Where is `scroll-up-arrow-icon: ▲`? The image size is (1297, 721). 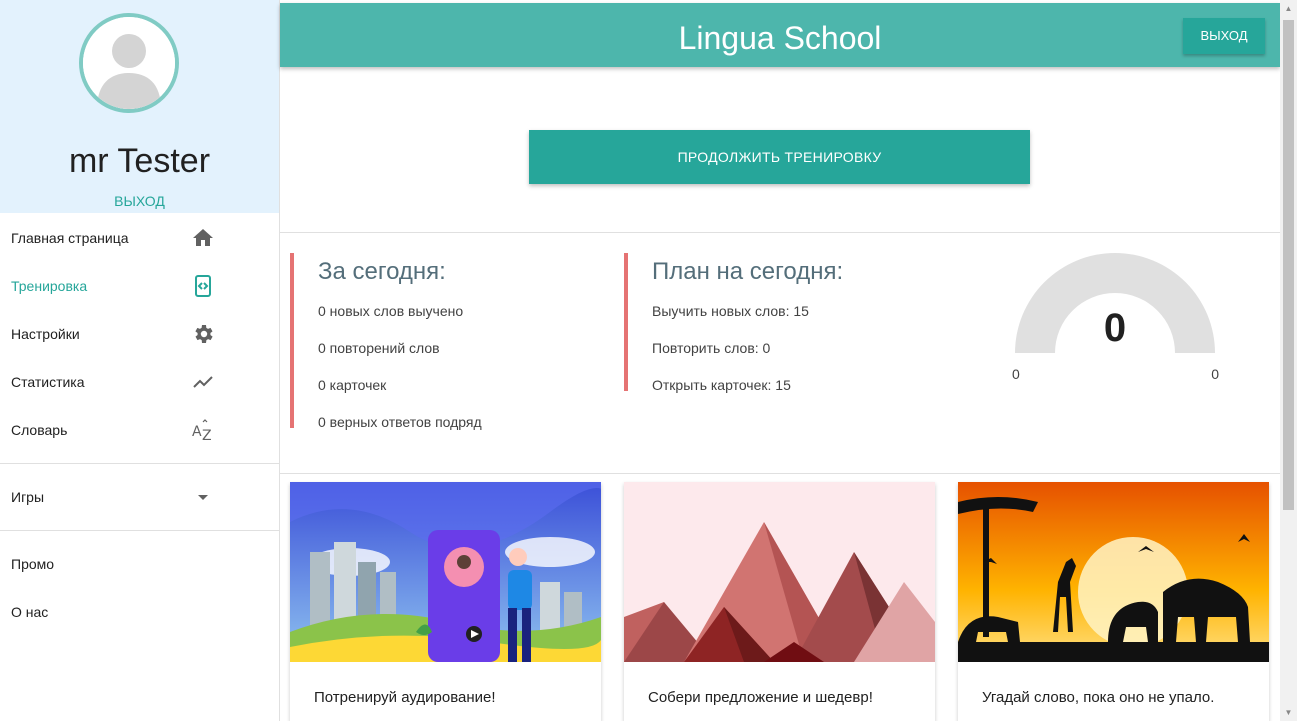
scroll-up-arrow-icon: ▲ is located at coordinates (1288, 8).